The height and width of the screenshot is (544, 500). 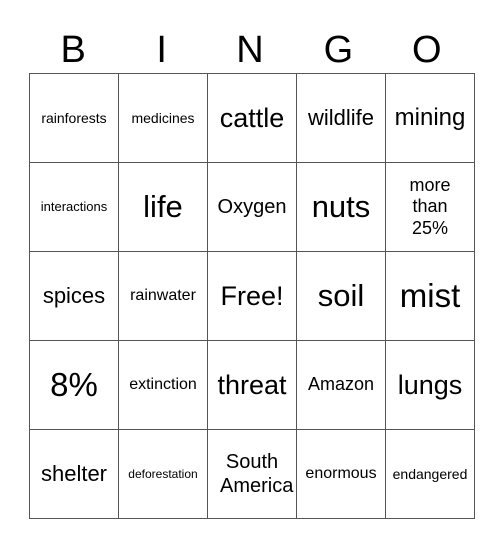 I want to click on bingo-cell: enormous, so click(x=341, y=474).